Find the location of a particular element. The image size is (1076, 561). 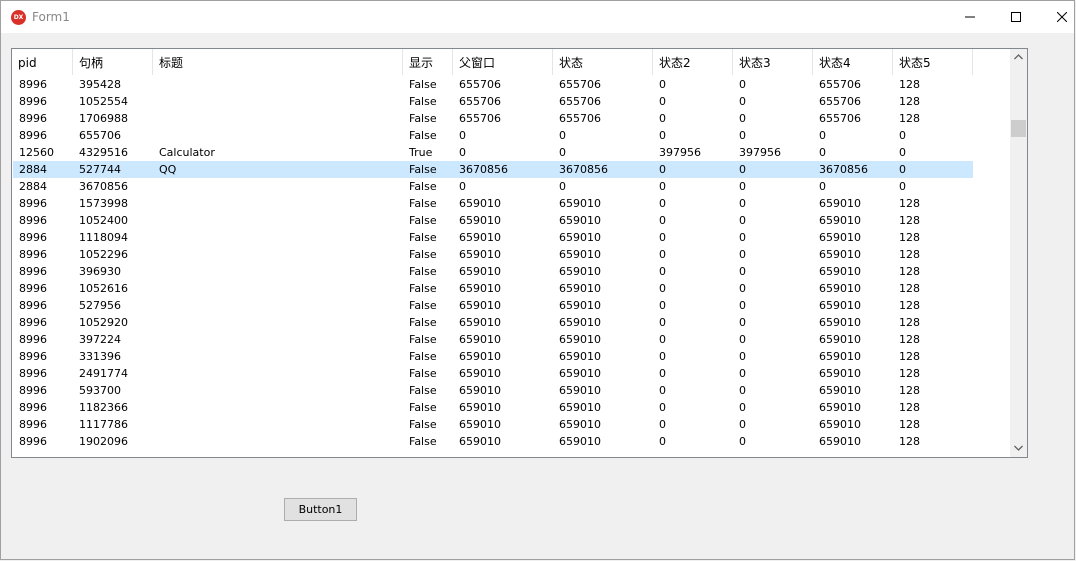

list-cell: 397956 is located at coordinates (760, 152).